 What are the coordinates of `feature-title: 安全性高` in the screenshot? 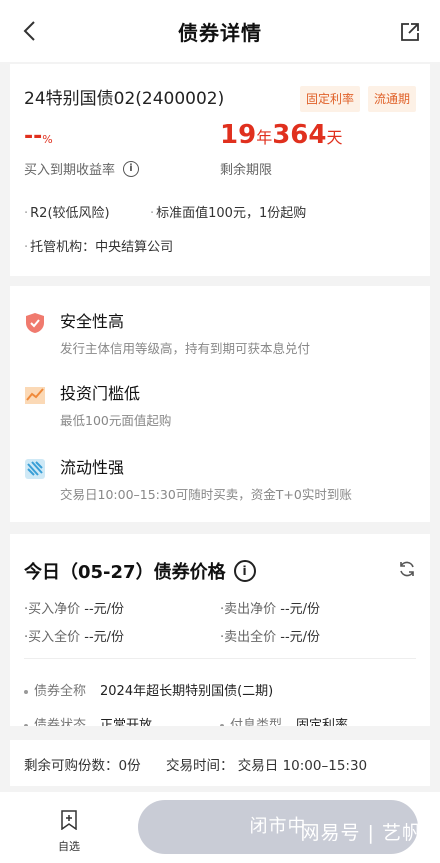 It's located at (92, 321).